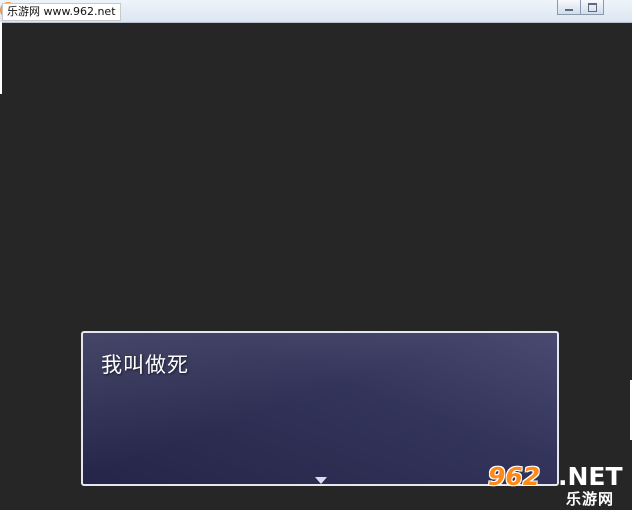 The image size is (632, 510). I want to click on window-edge-left, so click(1, 58).